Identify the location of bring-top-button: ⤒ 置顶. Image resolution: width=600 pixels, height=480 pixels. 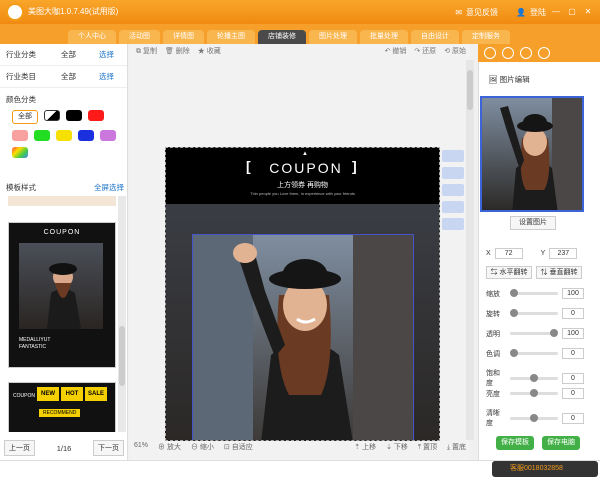
(427, 449).